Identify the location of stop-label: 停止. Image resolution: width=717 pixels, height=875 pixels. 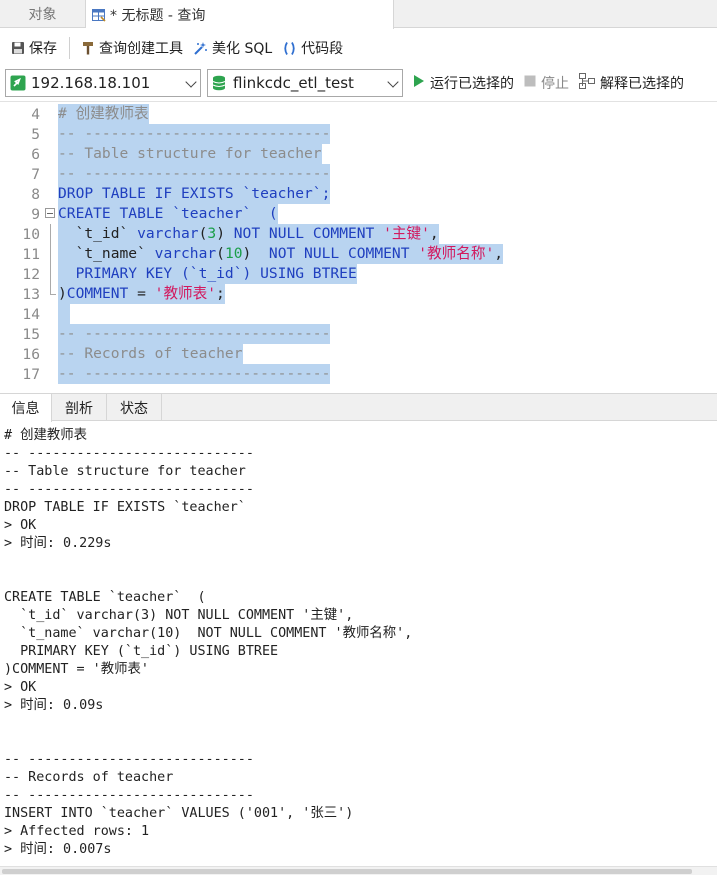
(555, 84).